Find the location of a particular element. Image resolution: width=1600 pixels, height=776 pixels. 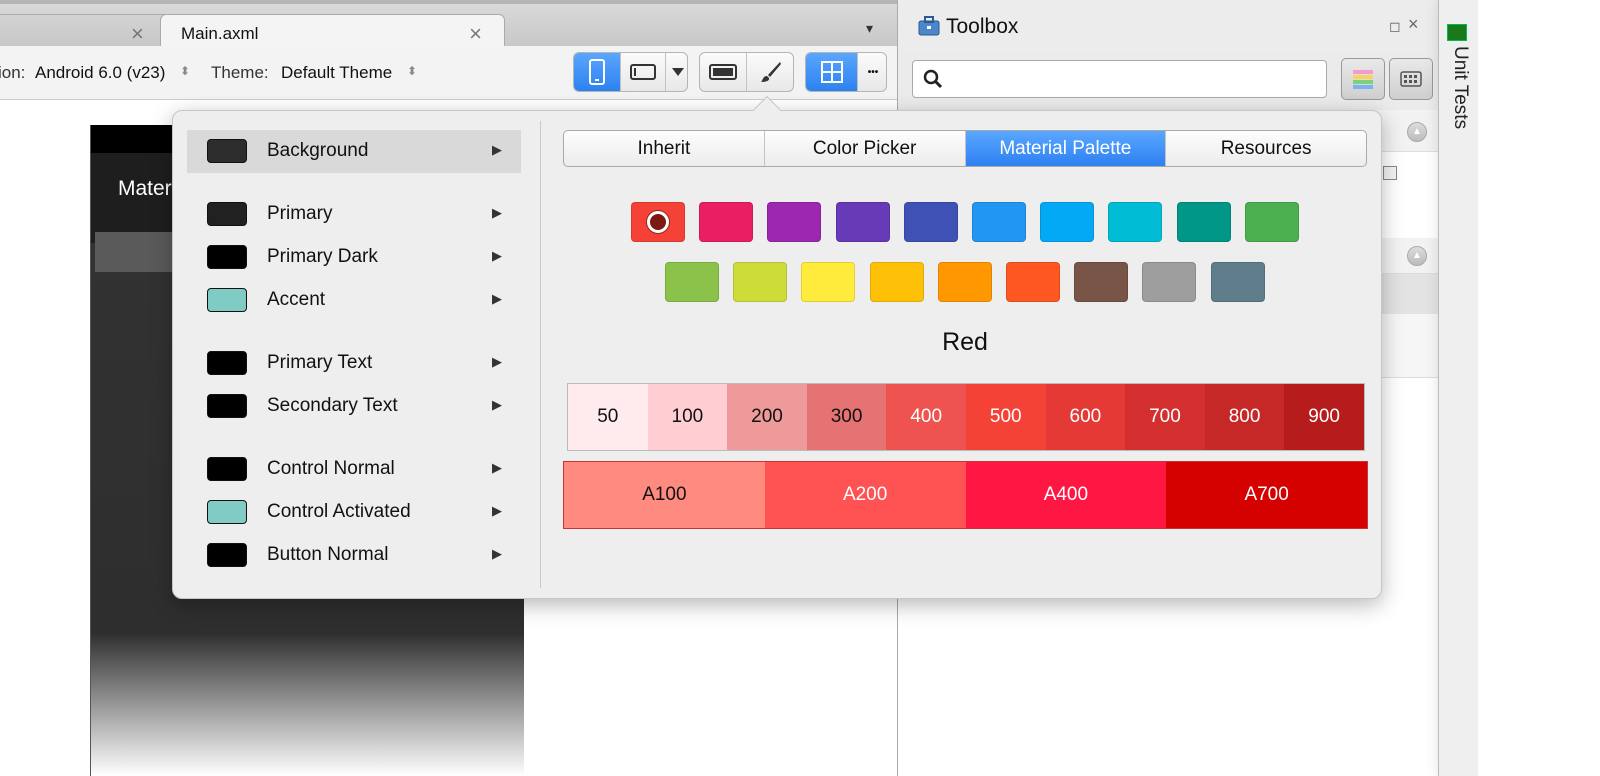

shade-900: 900 is located at coordinates (1324, 417).